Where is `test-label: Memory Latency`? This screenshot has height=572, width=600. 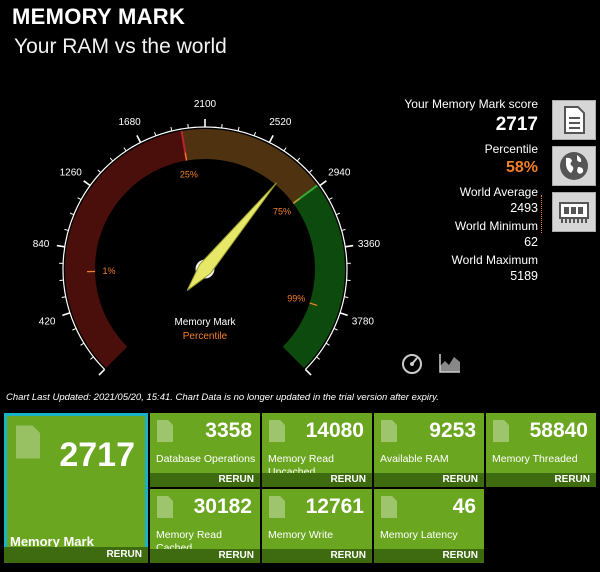
test-label: Memory Latency is located at coordinates (419, 535).